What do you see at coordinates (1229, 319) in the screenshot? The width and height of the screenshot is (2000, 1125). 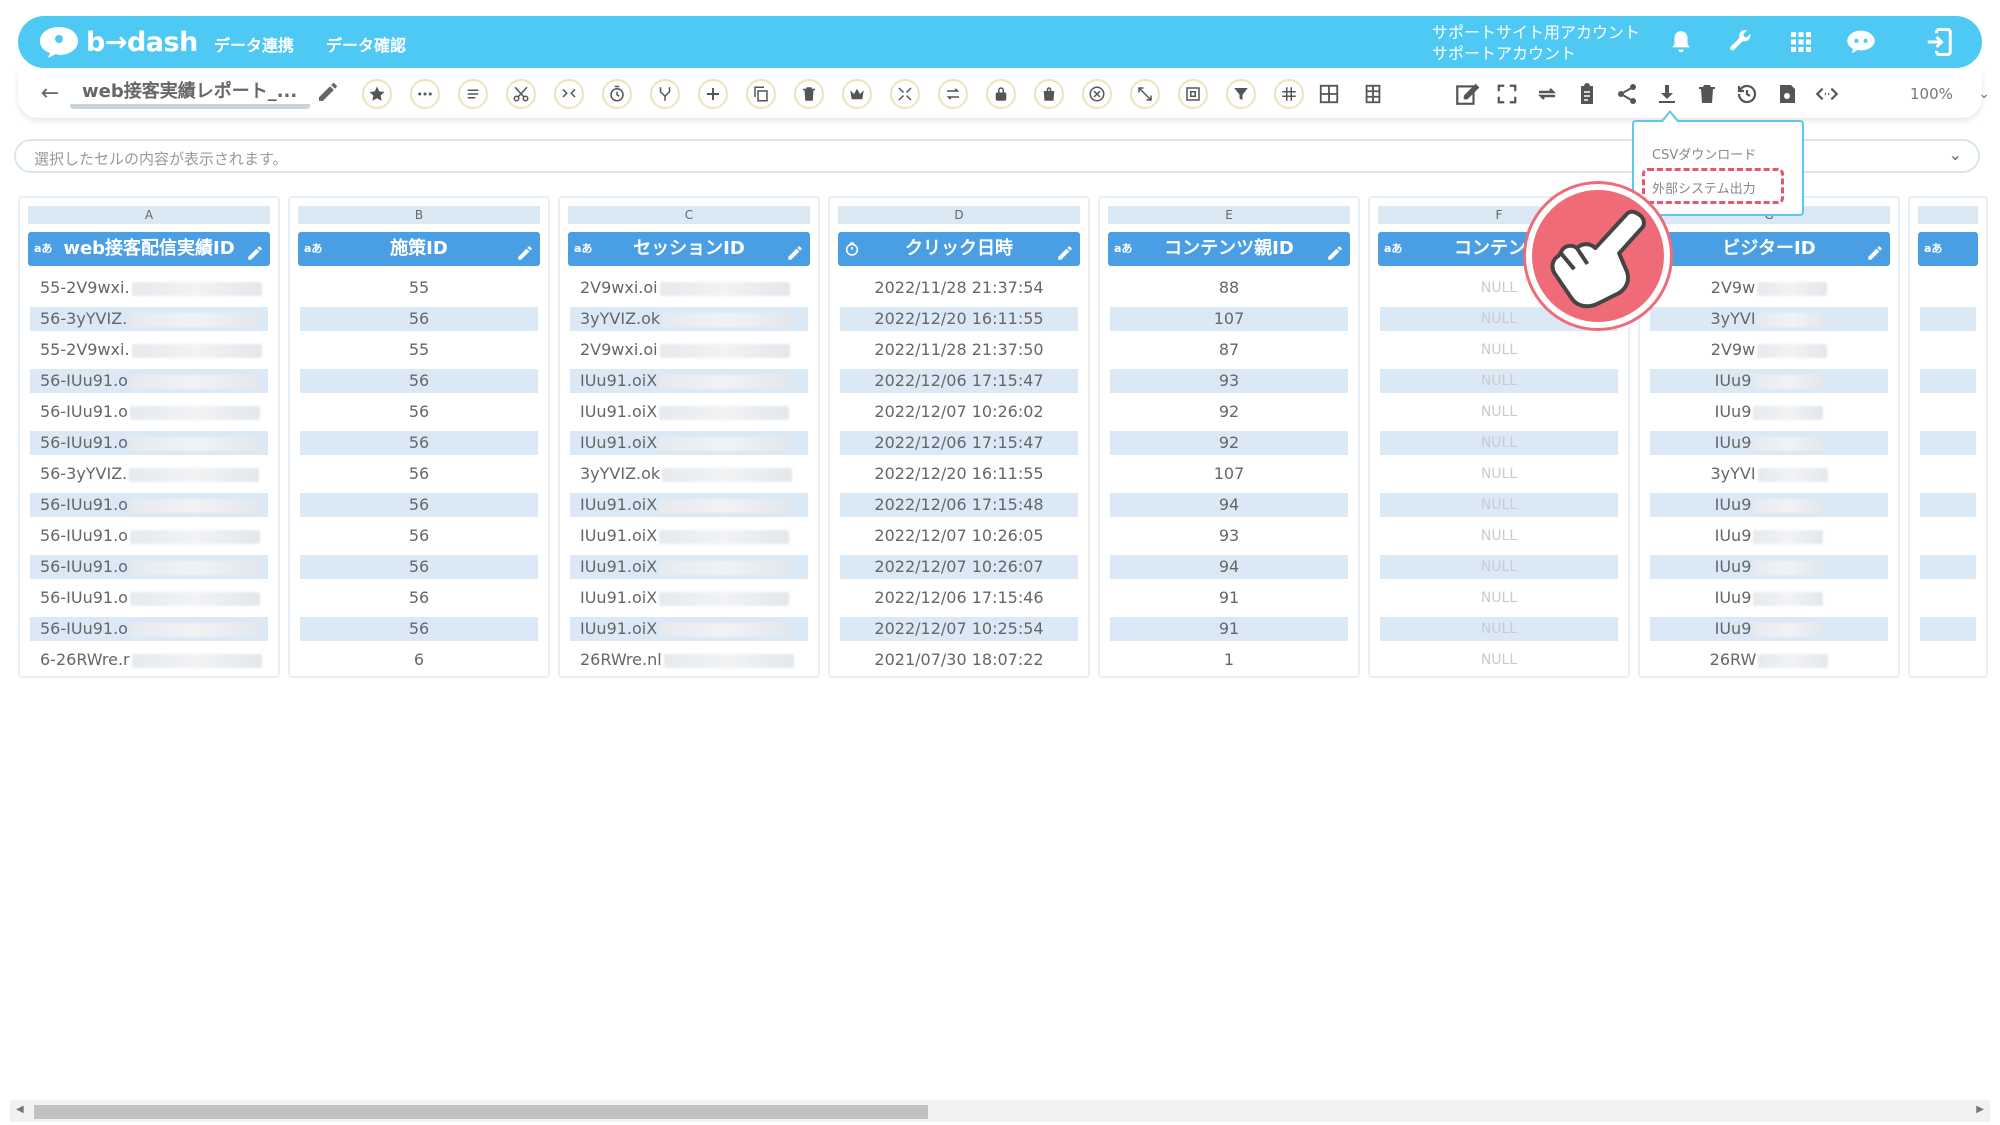 I see `table-cell: 107` at bounding box center [1229, 319].